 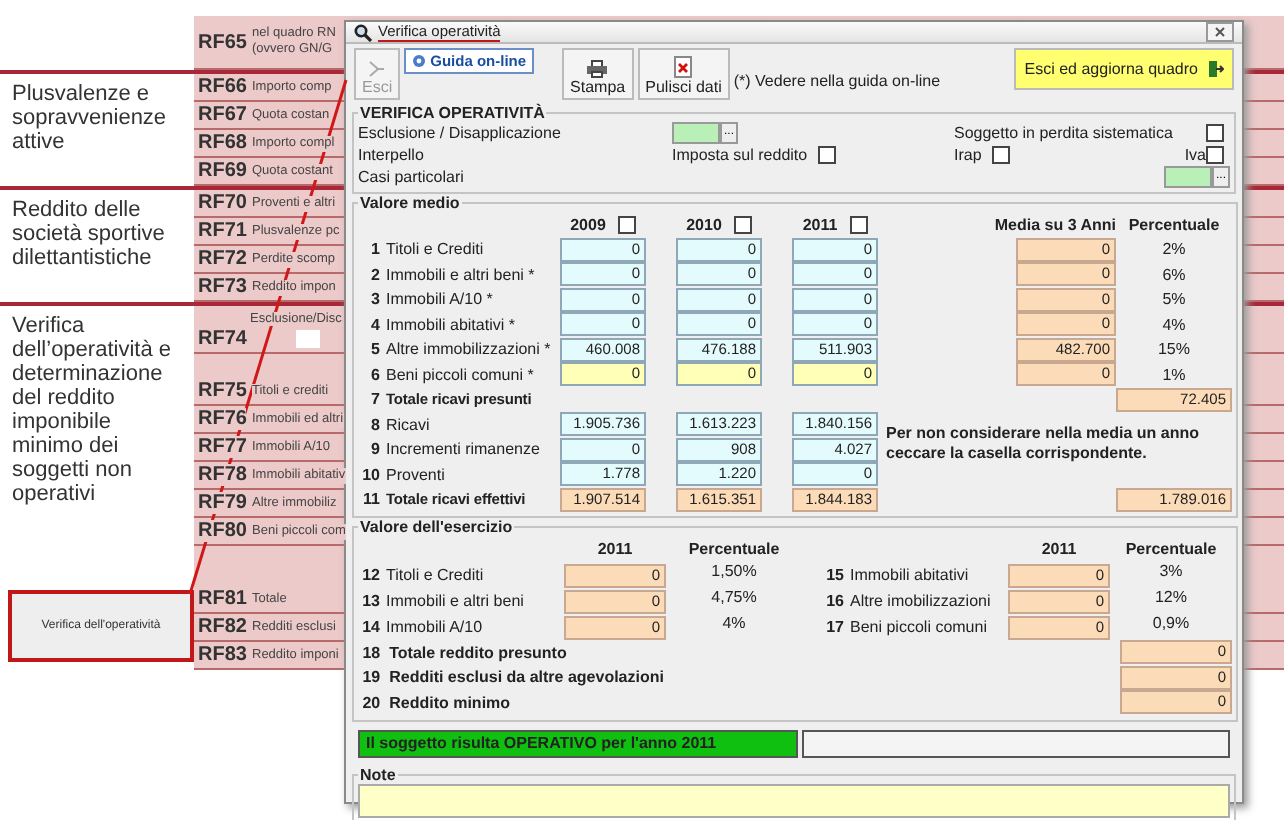 I want to click on row-label: Beni piccoli comuni, so click(x=919, y=627).